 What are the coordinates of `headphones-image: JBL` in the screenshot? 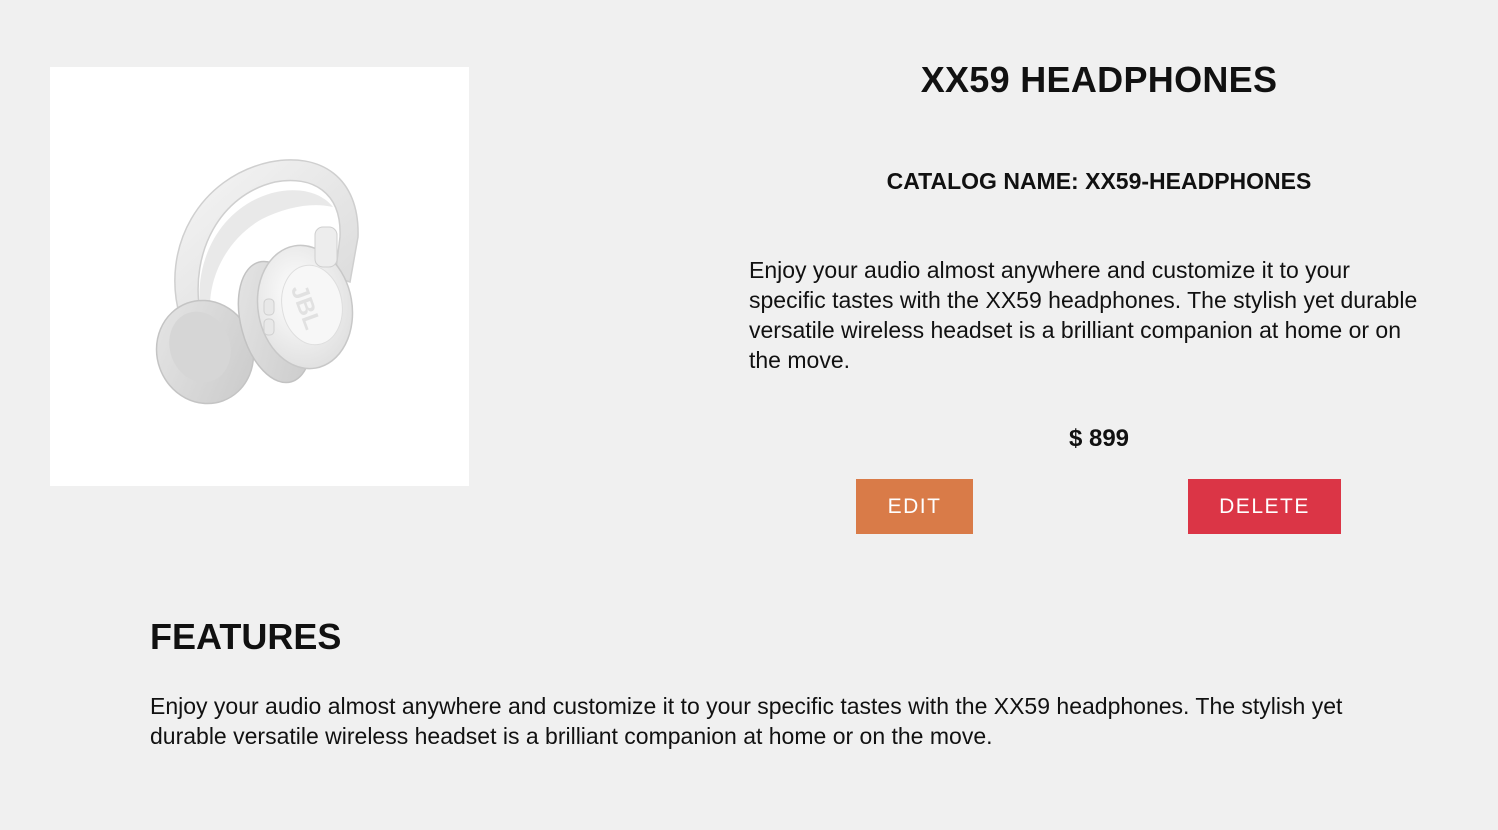 It's located at (257, 282).